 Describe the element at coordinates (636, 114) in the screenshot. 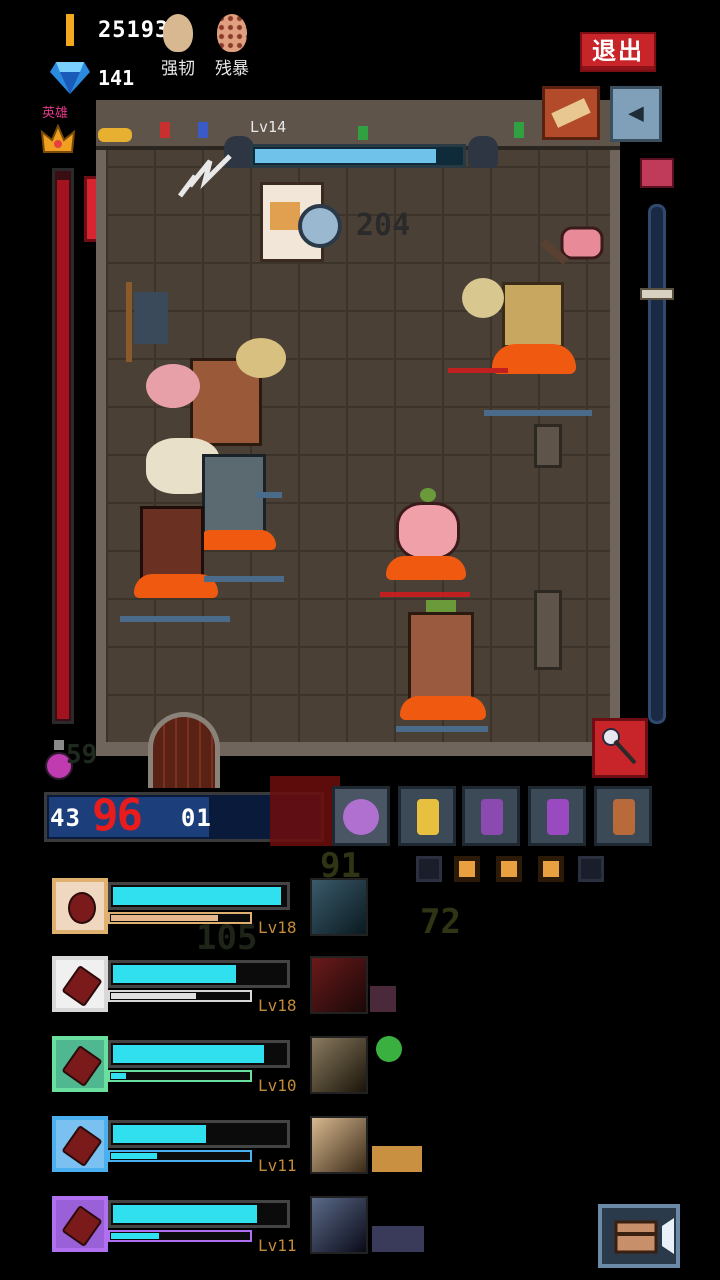

I see `mute-button: ◀` at that location.